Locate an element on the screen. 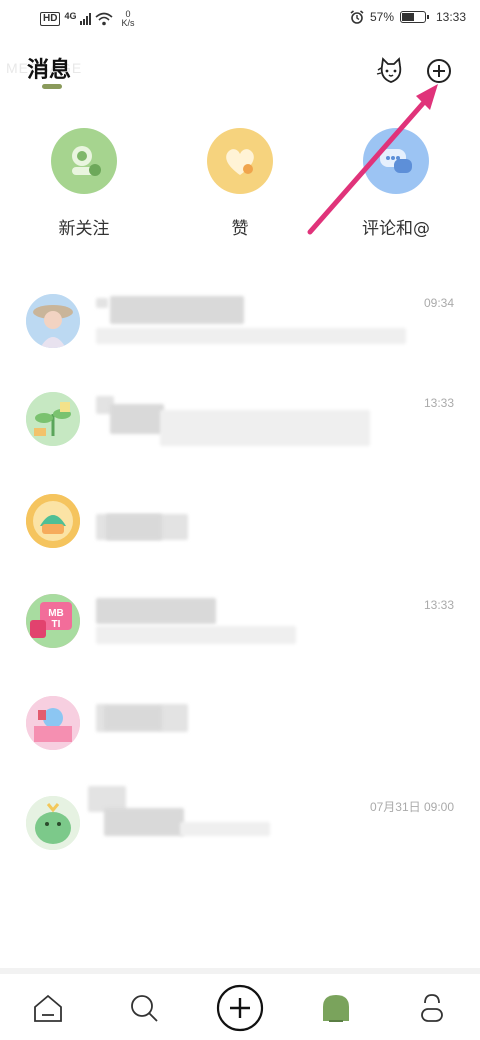  title-underline is located at coordinates (52, 86).